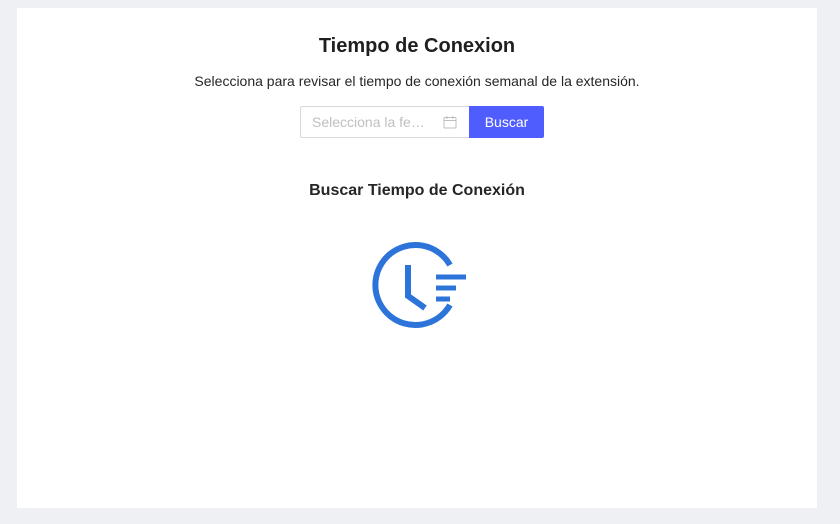 The image size is (840, 524). I want to click on date-picker, so click(384, 122).